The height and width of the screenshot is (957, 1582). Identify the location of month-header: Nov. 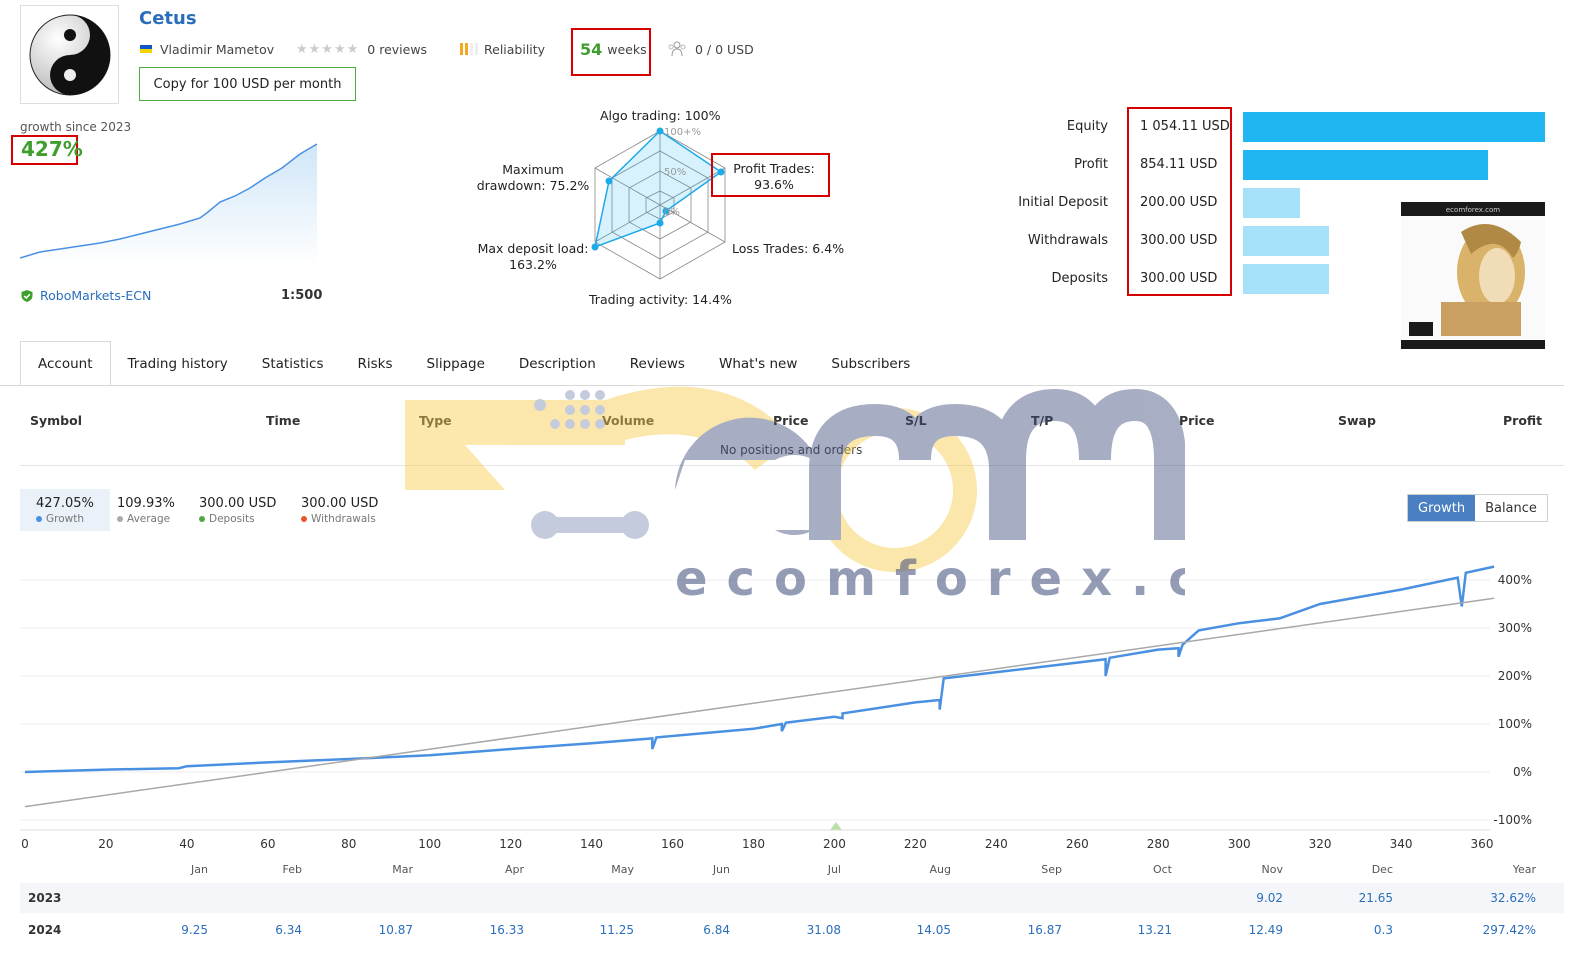
(1272, 869).